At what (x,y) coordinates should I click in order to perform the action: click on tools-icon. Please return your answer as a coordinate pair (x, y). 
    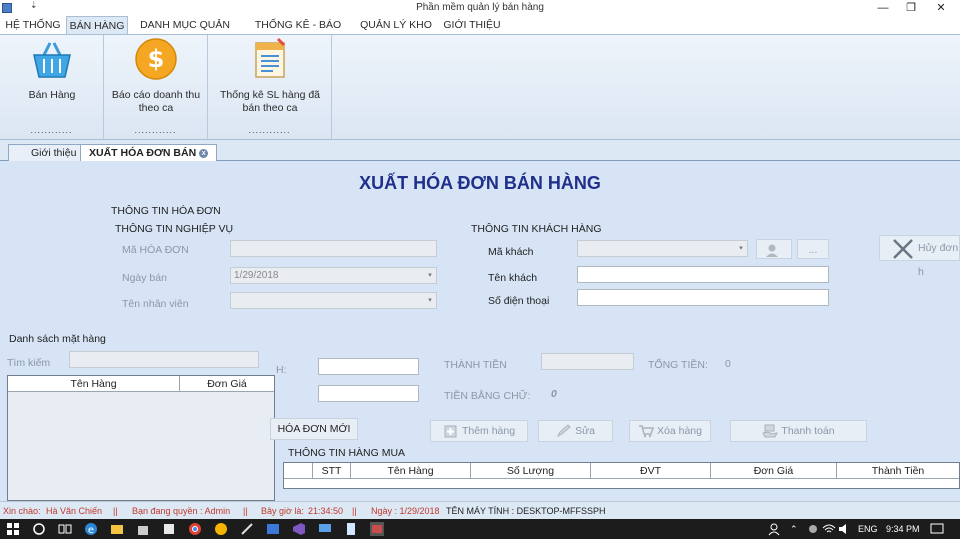
    Looking at the image, I should click on (247, 529).